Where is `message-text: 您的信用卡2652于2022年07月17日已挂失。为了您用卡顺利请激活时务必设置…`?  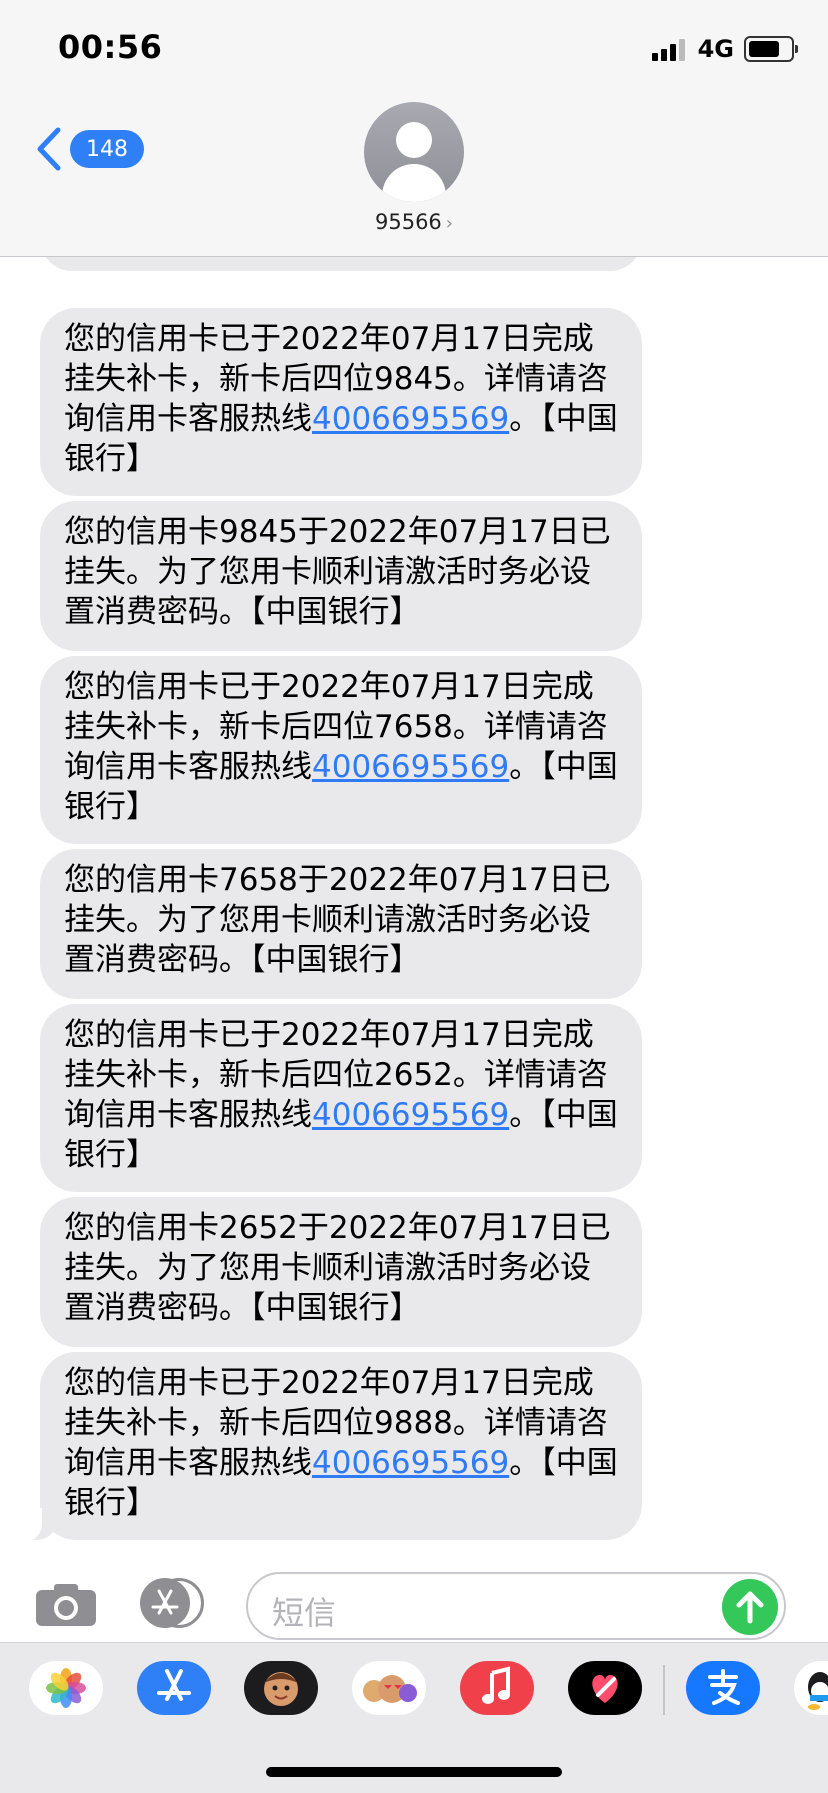
message-text: 您的信用卡2652于2022年07月17日已挂失。为了您用卡顺利请激活时务必设置… is located at coordinates (337, 1268).